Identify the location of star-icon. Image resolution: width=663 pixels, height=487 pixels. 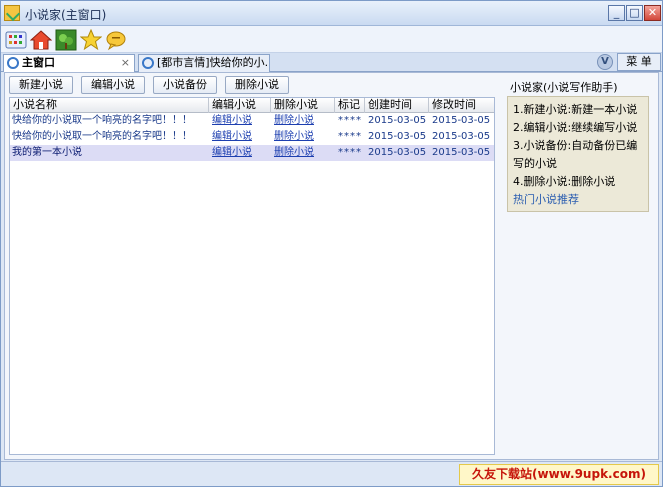
(91, 39).